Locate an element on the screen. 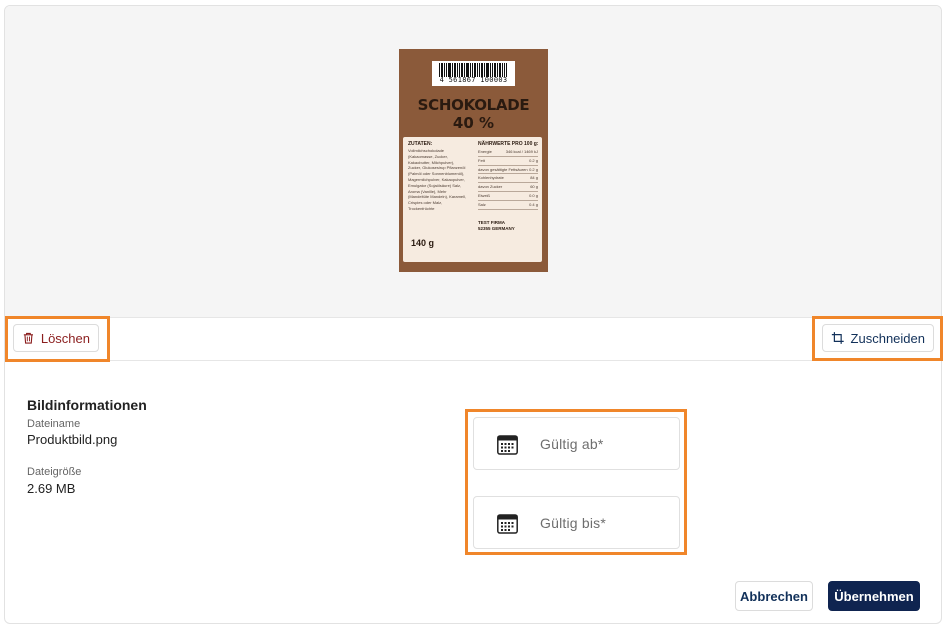 This screenshot has width=946, height=627. filesize-label: Dateigröße is located at coordinates (54, 472).